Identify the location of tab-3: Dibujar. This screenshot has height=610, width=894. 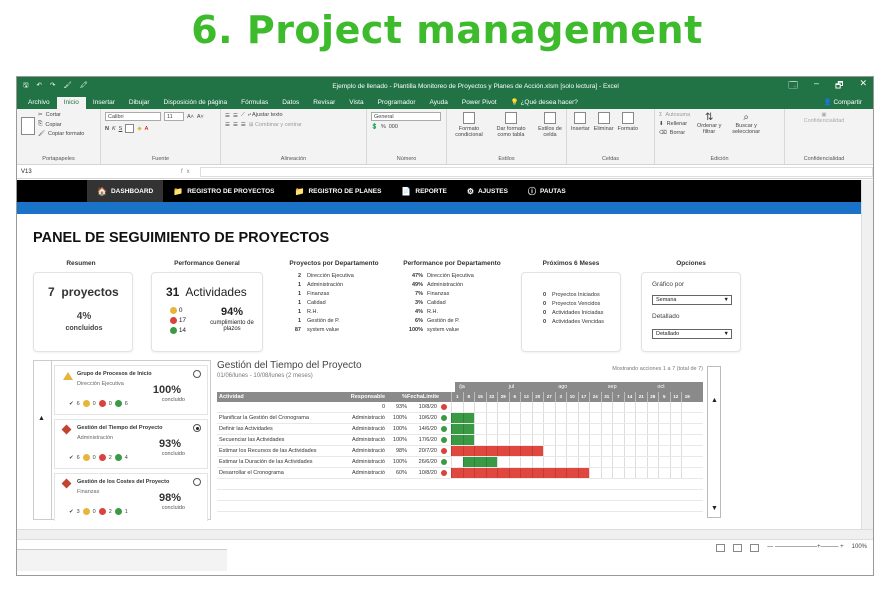
(139, 103).